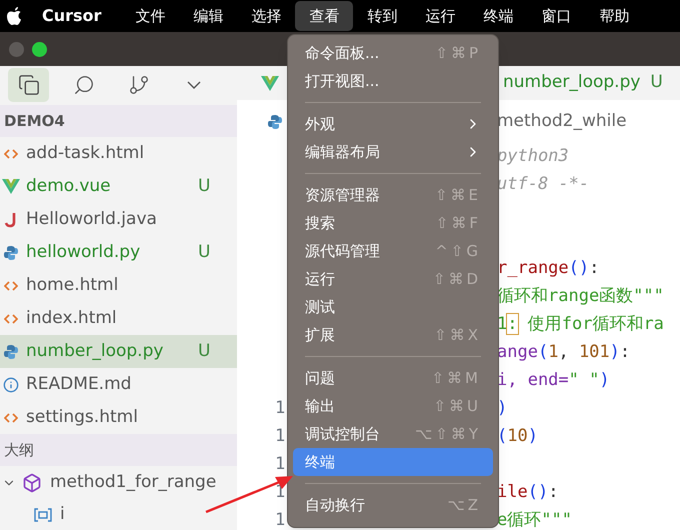  I want to click on menu-bar-item: 查看, so click(324, 16).